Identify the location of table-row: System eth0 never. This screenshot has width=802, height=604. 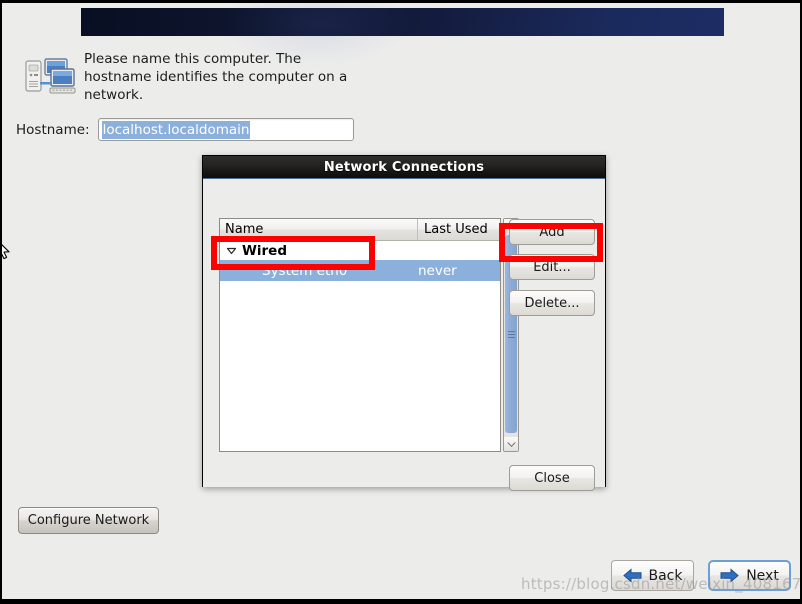
(360, 270).